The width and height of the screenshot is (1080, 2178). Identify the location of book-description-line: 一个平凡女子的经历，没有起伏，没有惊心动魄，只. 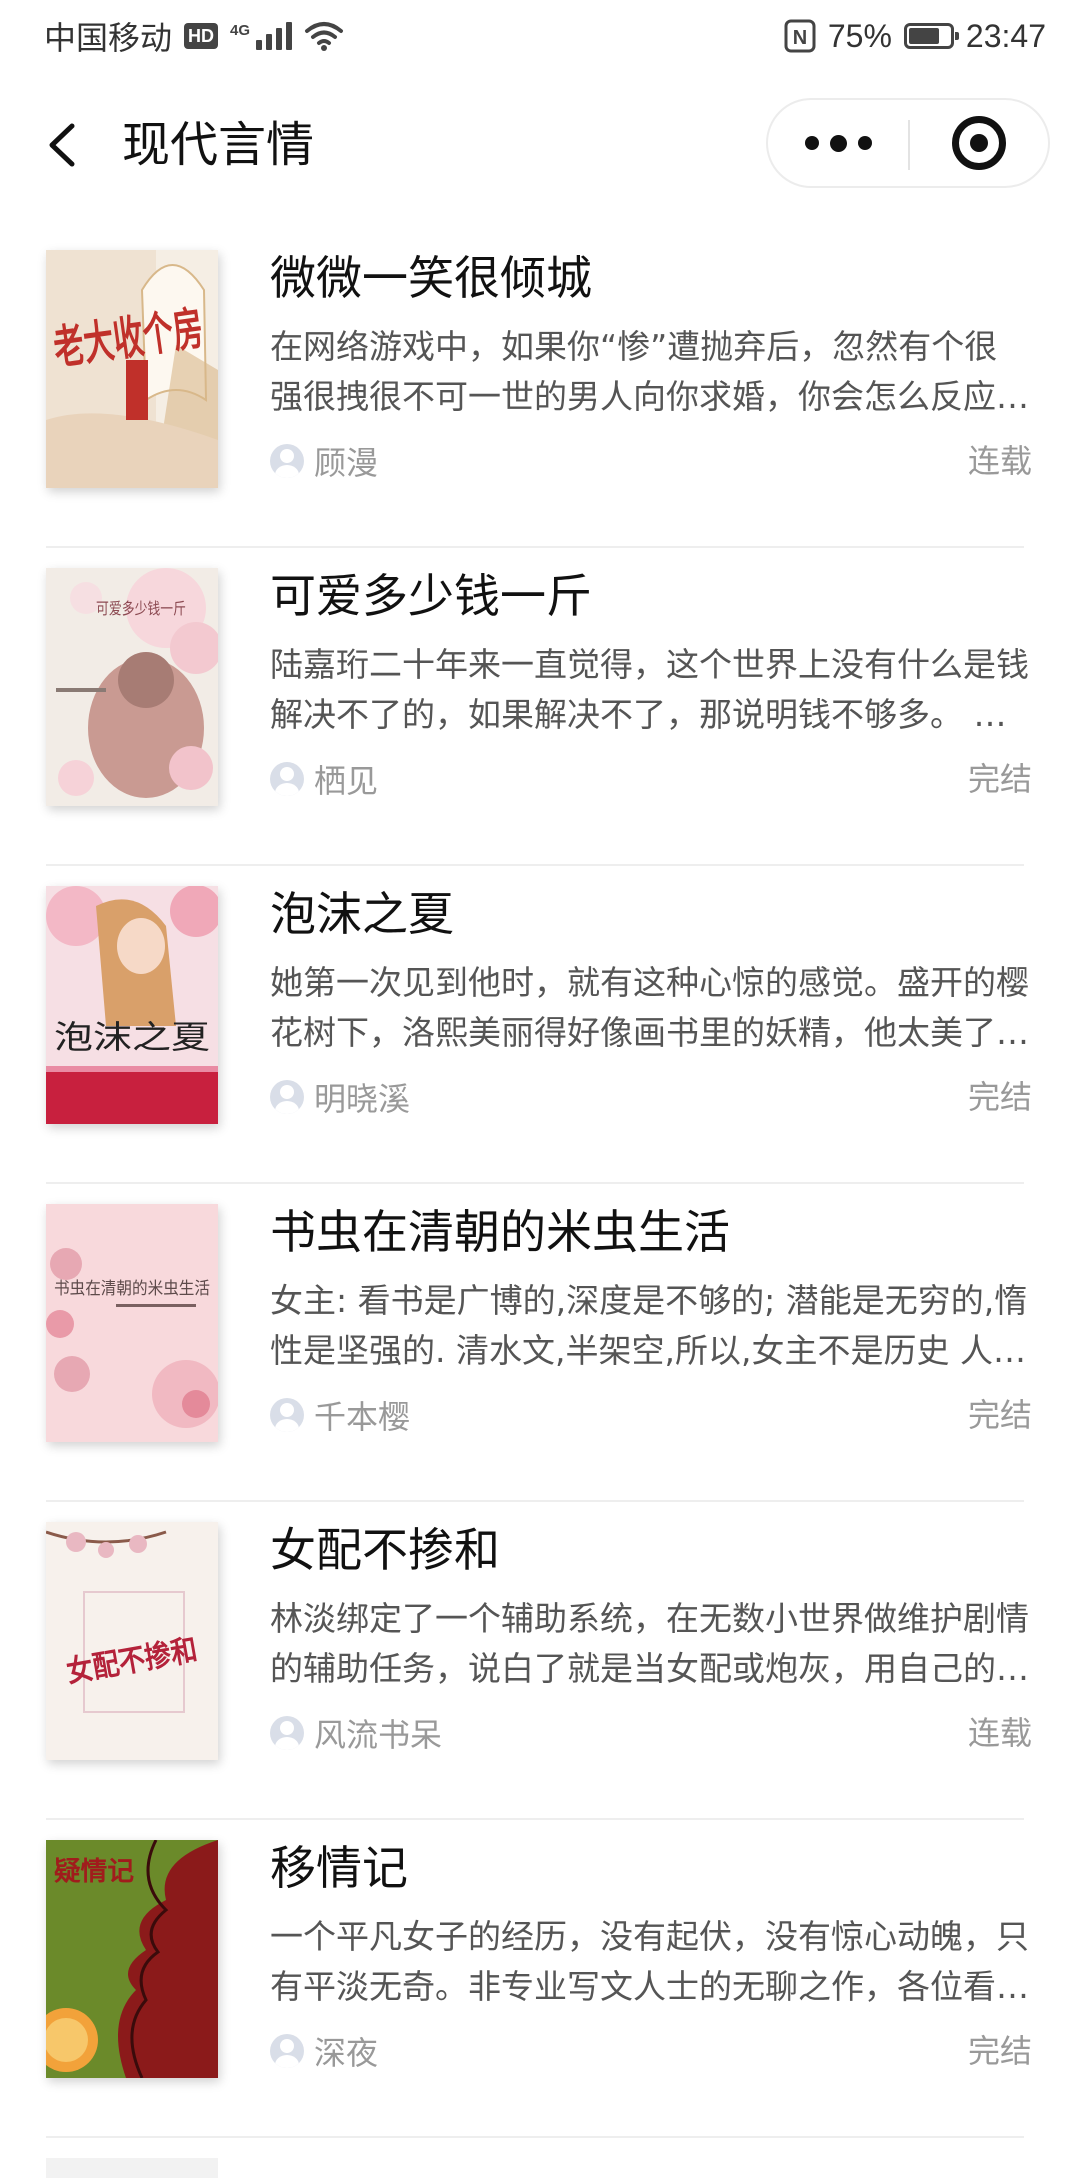
(649, 1936).